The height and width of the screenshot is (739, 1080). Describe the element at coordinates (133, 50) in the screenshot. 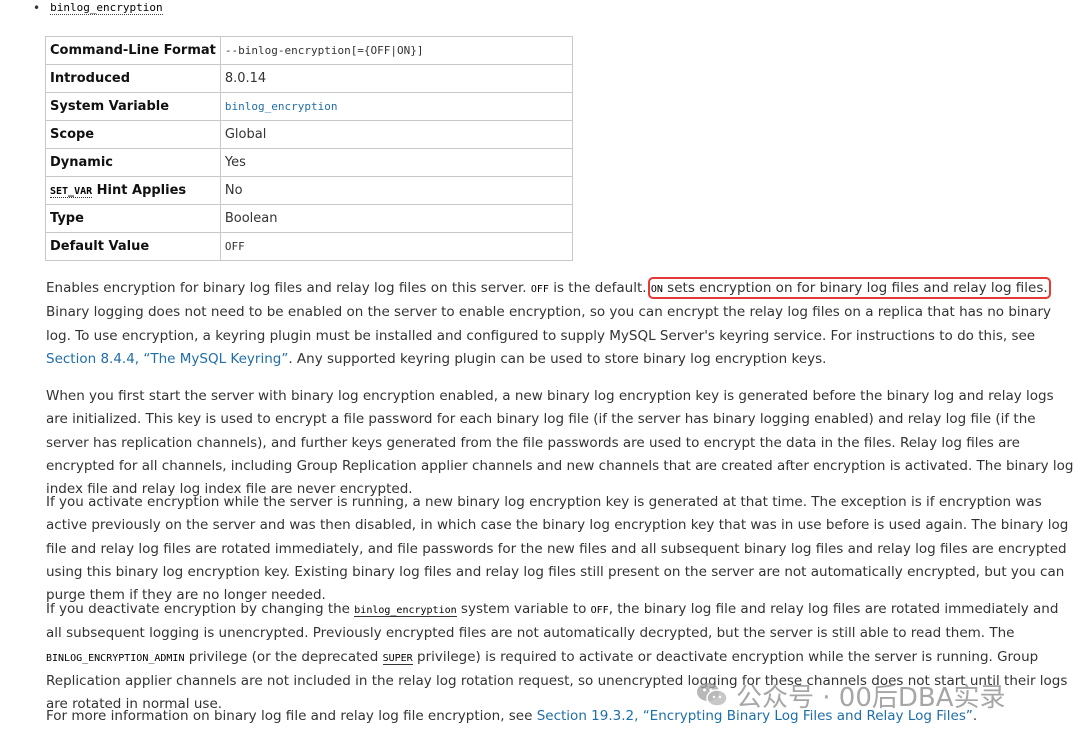

I see `row-key: Command-Line Format` at that location.